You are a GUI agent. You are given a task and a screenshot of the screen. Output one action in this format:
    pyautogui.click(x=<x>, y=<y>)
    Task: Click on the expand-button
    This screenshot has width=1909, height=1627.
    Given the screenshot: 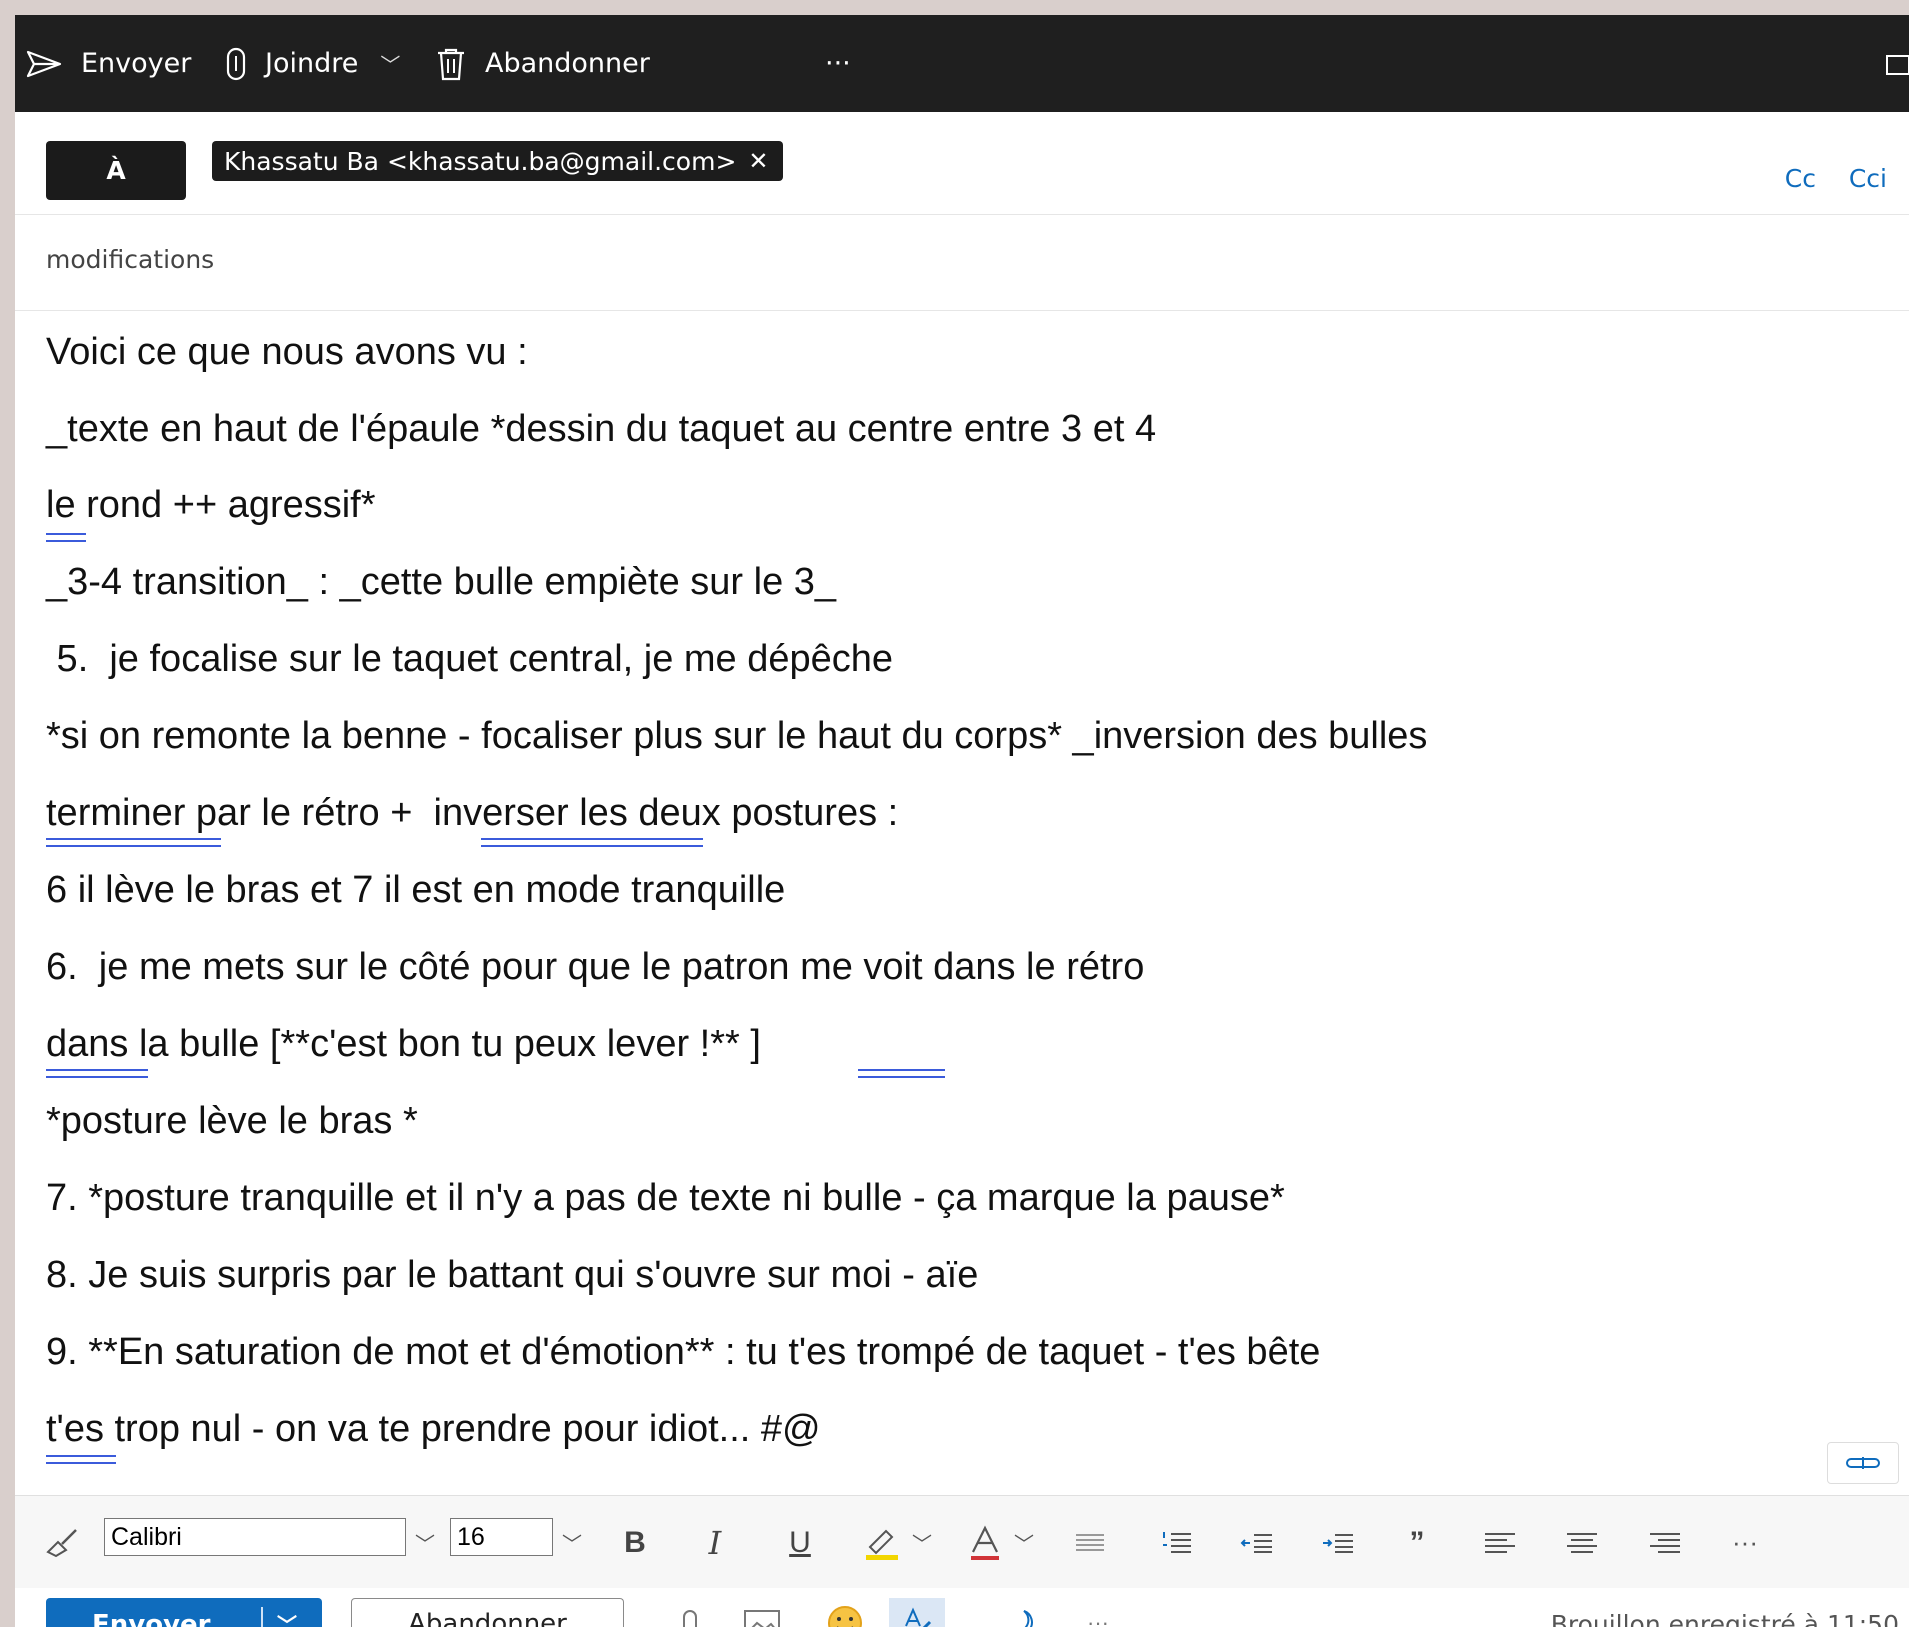 What is the action you would take?
    pyautogui.click(x=1863, y=1463)
    